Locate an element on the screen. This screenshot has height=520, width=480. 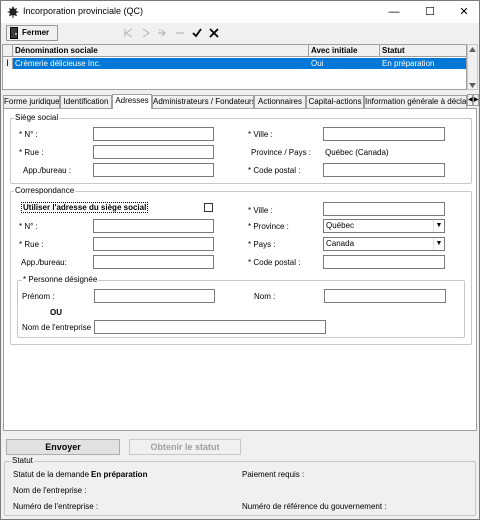
corr-province-label: * Province : is located at coordinates (268, 226).